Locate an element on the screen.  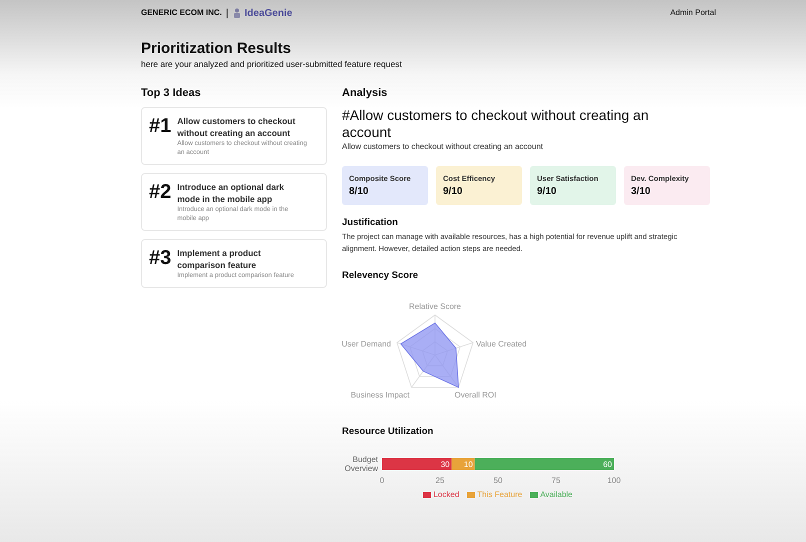
legend-label: Locked is located at coordinates (446, 495).